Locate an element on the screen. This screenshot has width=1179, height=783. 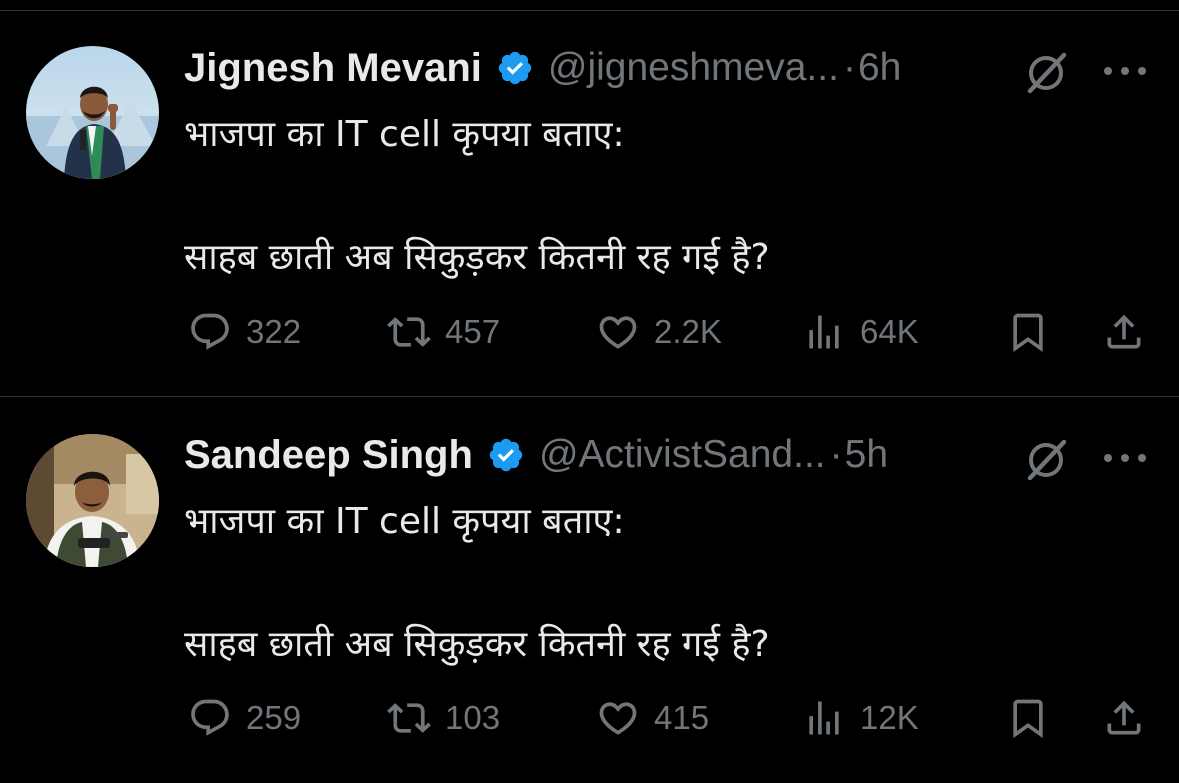
reply-button: 322 is located at coordinates (244, 332).